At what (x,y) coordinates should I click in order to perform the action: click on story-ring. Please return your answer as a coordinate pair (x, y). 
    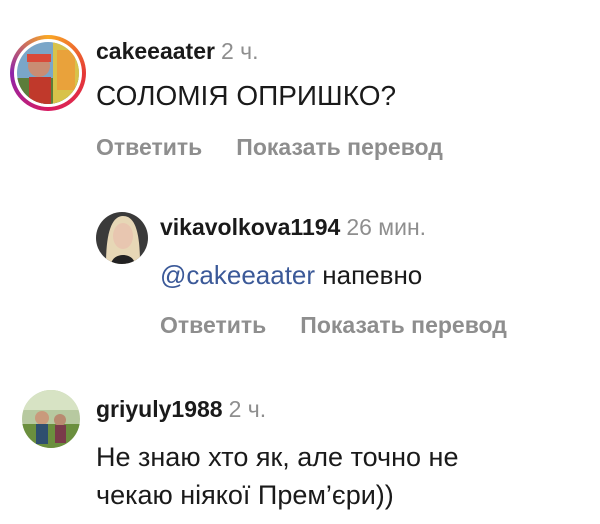
    Looking at the image, I should click on (48, 73).